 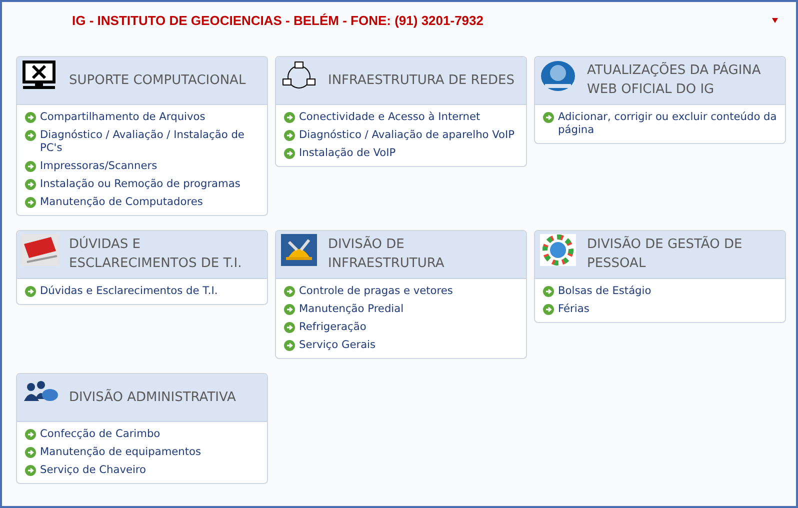 I want to click on card-title: SUPORTE COMPUTACIONAL, so click(x=157, y=81).